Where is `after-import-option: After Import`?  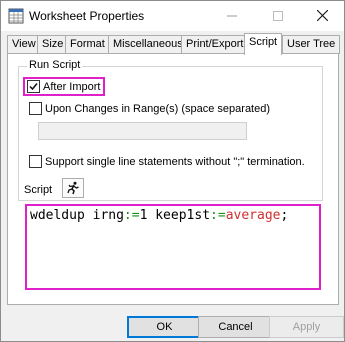 after-import-option: After Import is located at coordinates (64, 86).